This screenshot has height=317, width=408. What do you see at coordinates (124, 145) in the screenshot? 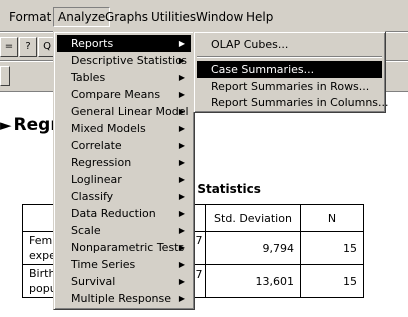
I see `menu-item-correlate: Correlate ▶` at bounding box center [124, 145].